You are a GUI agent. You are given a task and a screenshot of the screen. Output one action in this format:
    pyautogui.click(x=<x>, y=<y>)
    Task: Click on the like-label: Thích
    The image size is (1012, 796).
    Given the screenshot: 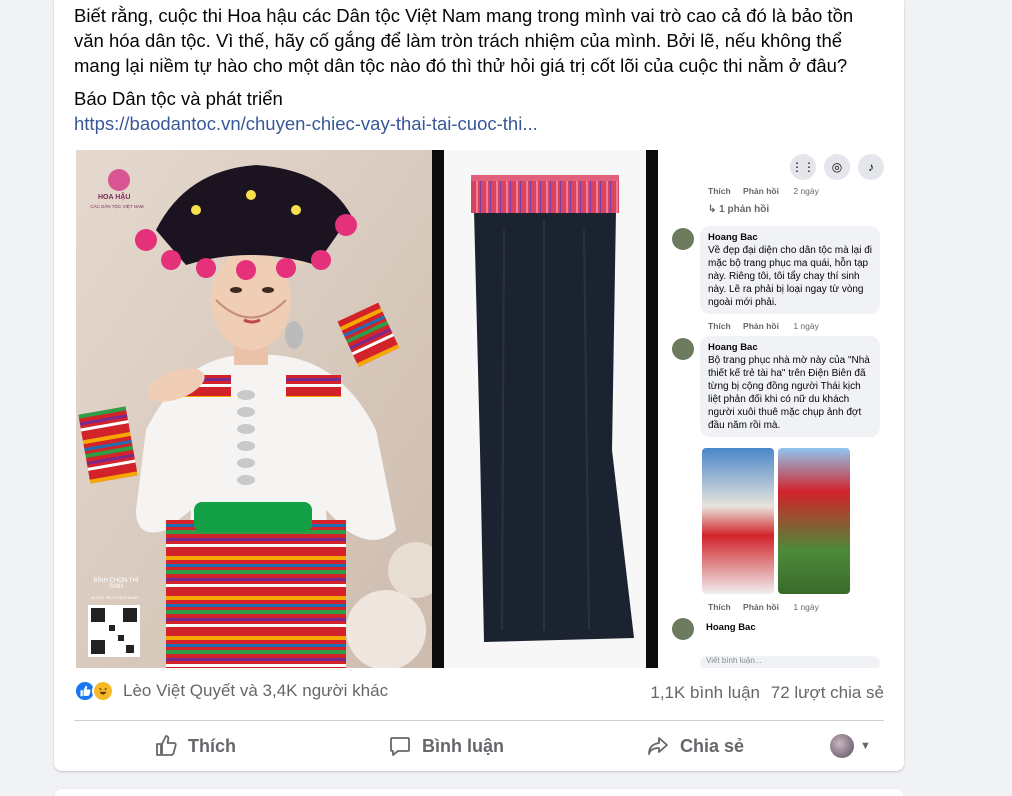 What is the action you would take?
    pyautogui.click(x=212, y=745)
    